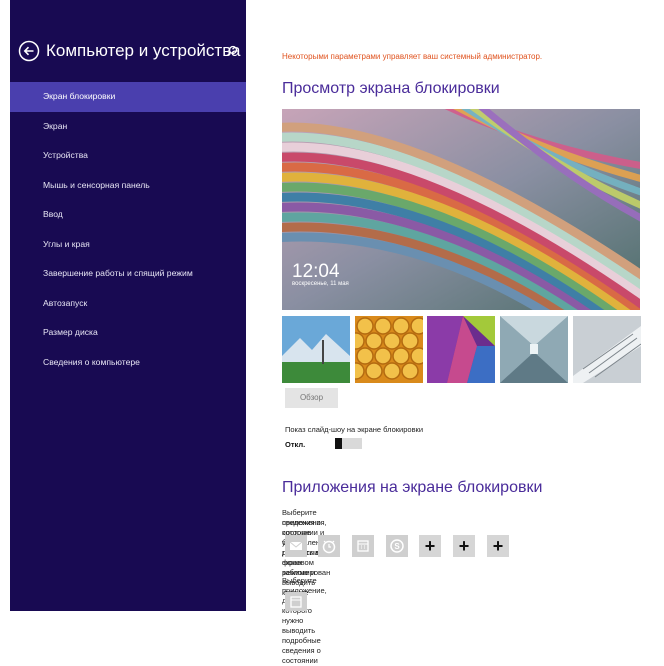 The image size is (664, 666). Describe the element at coordinates (128, 245) in the screenshot. I see `sidebar-item-corners-edges: Углы и края` at that location.